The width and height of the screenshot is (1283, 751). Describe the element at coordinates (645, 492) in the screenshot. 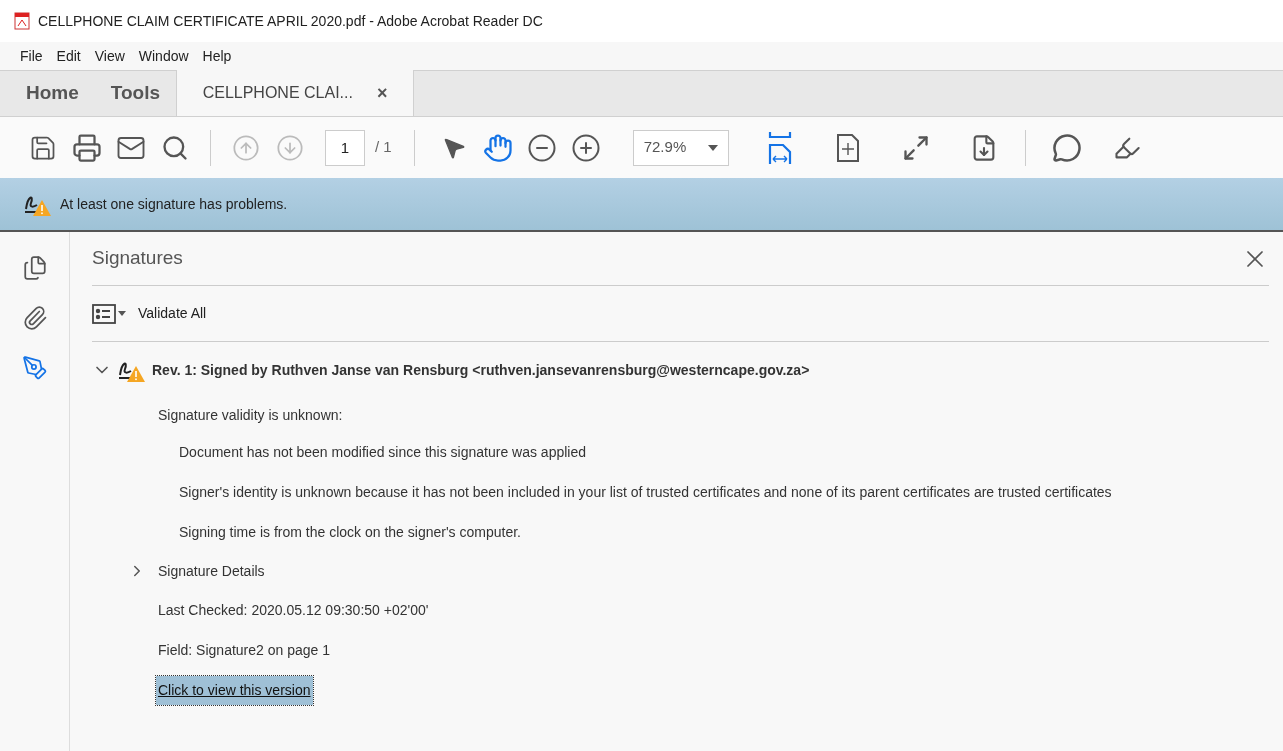

I see `validity-reason: Signer's identity is unknown because it has not been included in your list of trusted certificates and none of its parent certificates are trusted certificates` at that location.